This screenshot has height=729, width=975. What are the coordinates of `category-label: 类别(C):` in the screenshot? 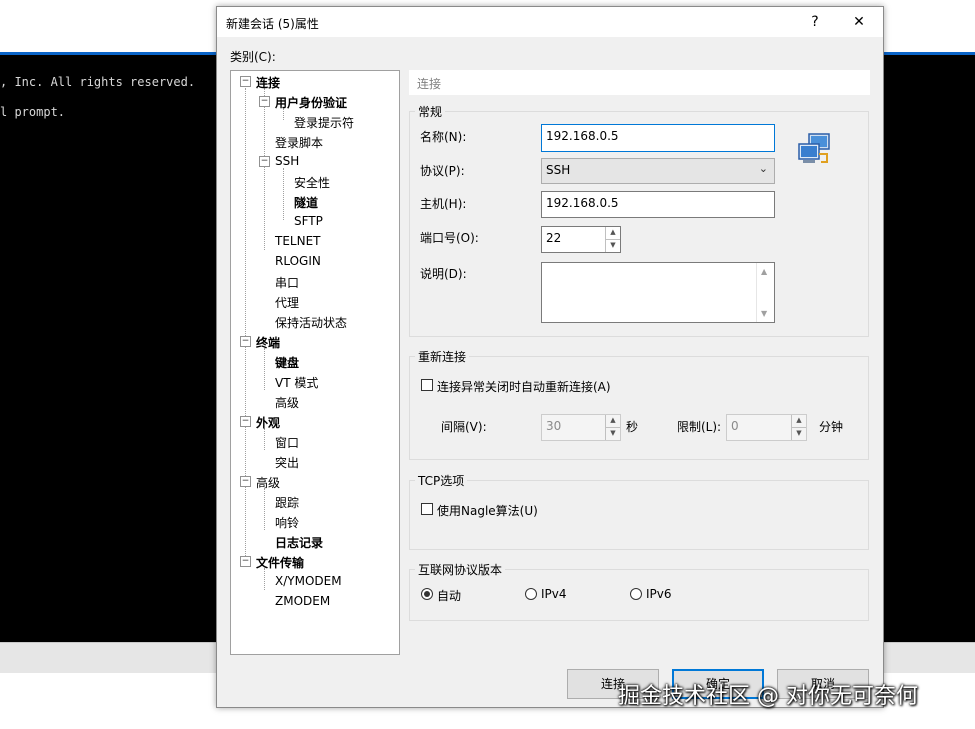 It's located at (253, 57).